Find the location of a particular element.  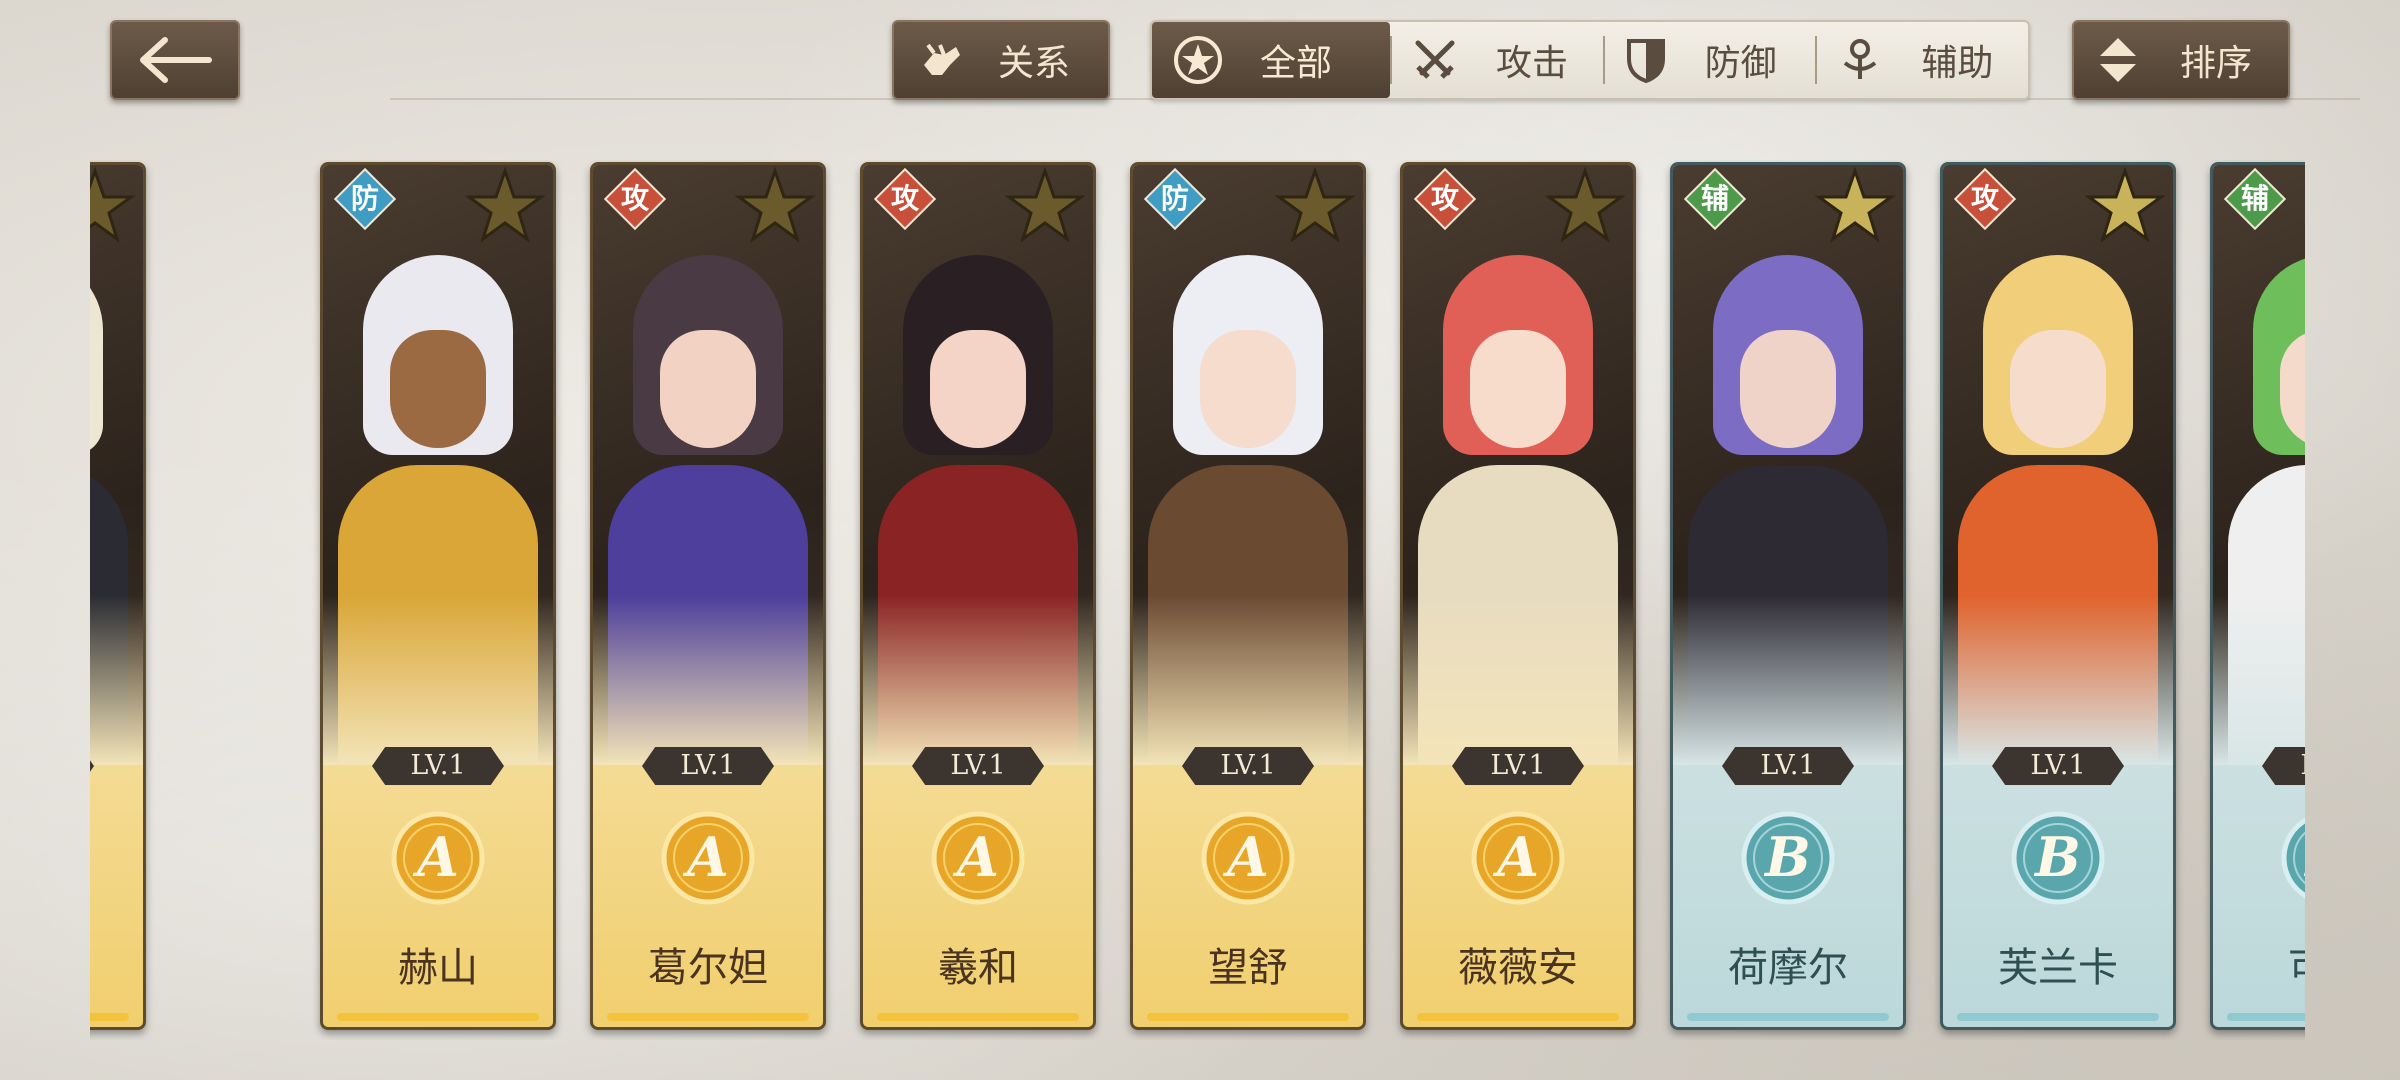

tab-attack-label: 攻击 is located at coordinates (1532, 63).